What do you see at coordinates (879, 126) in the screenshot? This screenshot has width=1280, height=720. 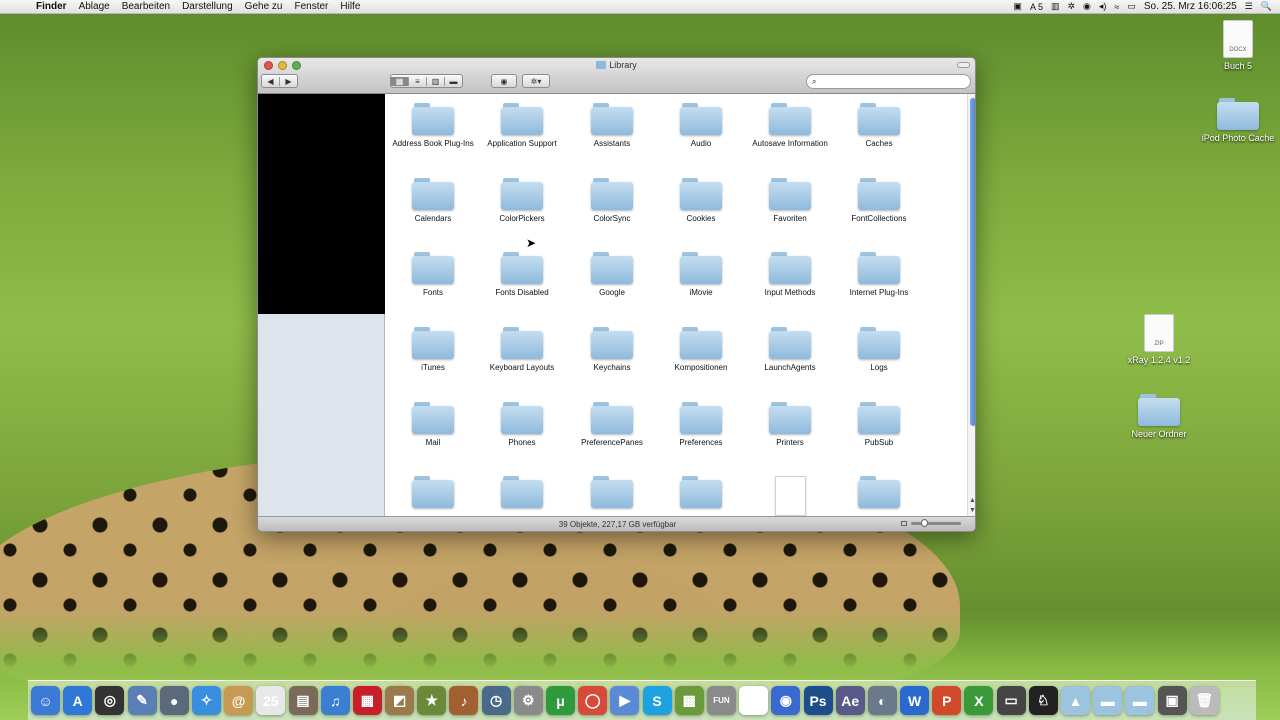 I see `folder-item: Caches` at bounding box center [879, 126].